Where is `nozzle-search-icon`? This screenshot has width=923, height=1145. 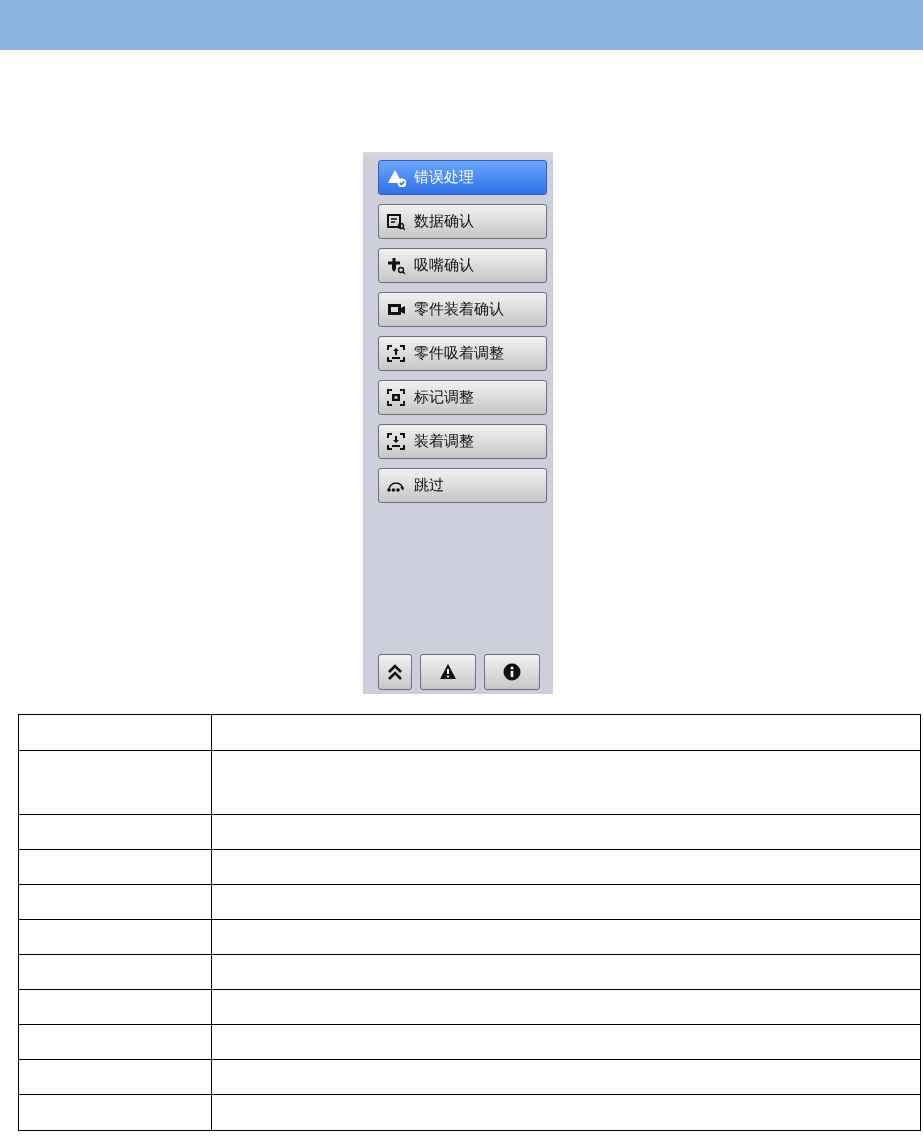
nozzle-search-icon is located at coordinates (396, 265).